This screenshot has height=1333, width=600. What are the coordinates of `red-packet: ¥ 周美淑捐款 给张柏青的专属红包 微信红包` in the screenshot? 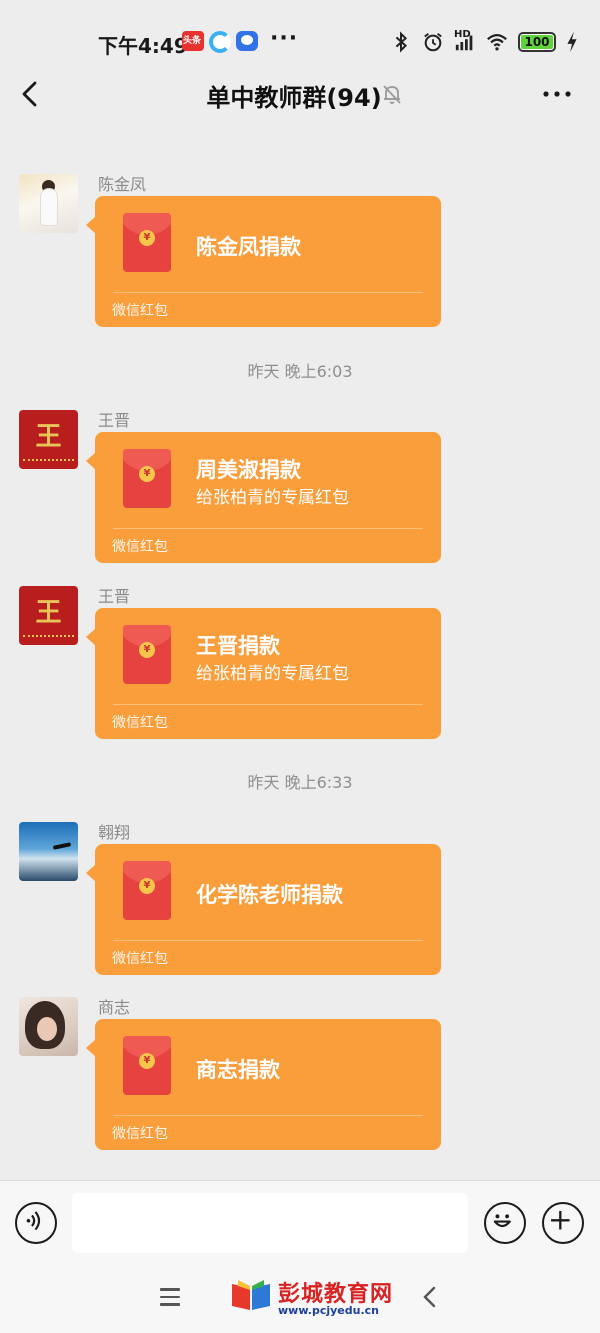 It's located at (263, 497).